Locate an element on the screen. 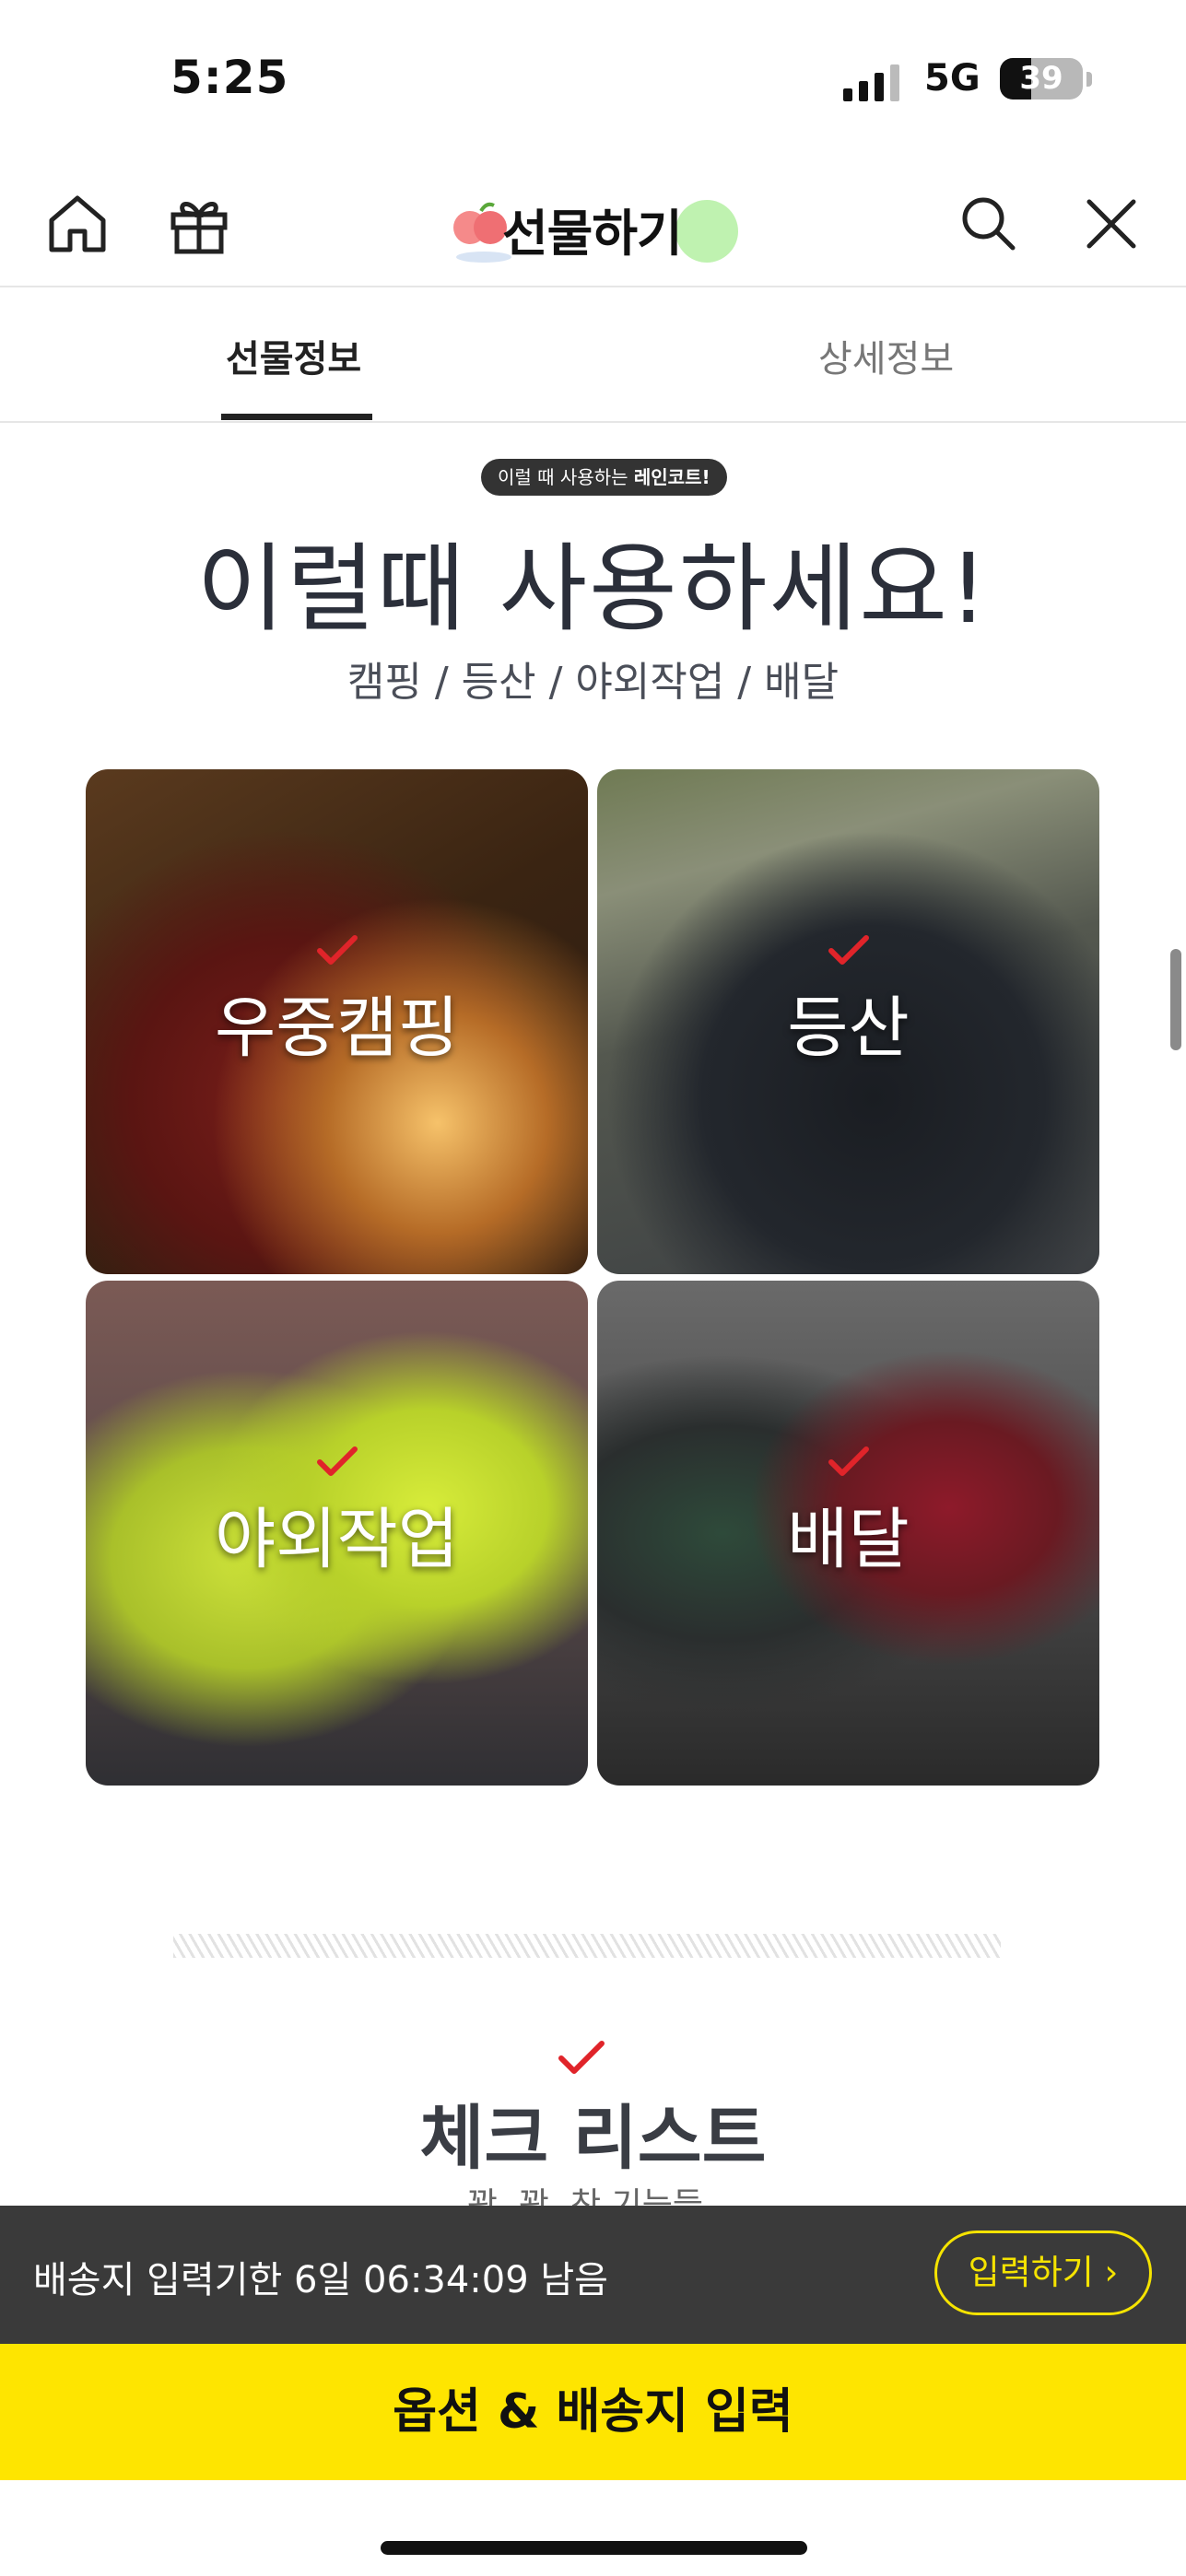 The image size is (1186, 2576). home-icon is located at coordinates (77, 224).